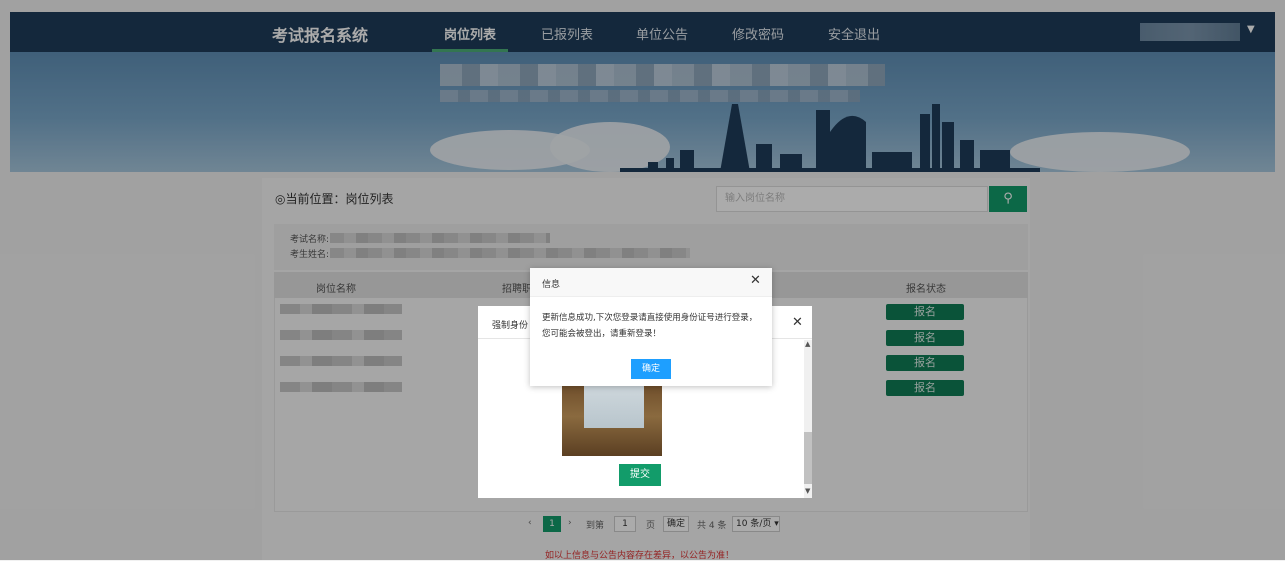 Image resolution: width=1285 pixels, height=561 pixels. Describe the element at coordinates (651, 282) in the screenshot. I see `info-dialog-header: 信息 ✕` at that location.